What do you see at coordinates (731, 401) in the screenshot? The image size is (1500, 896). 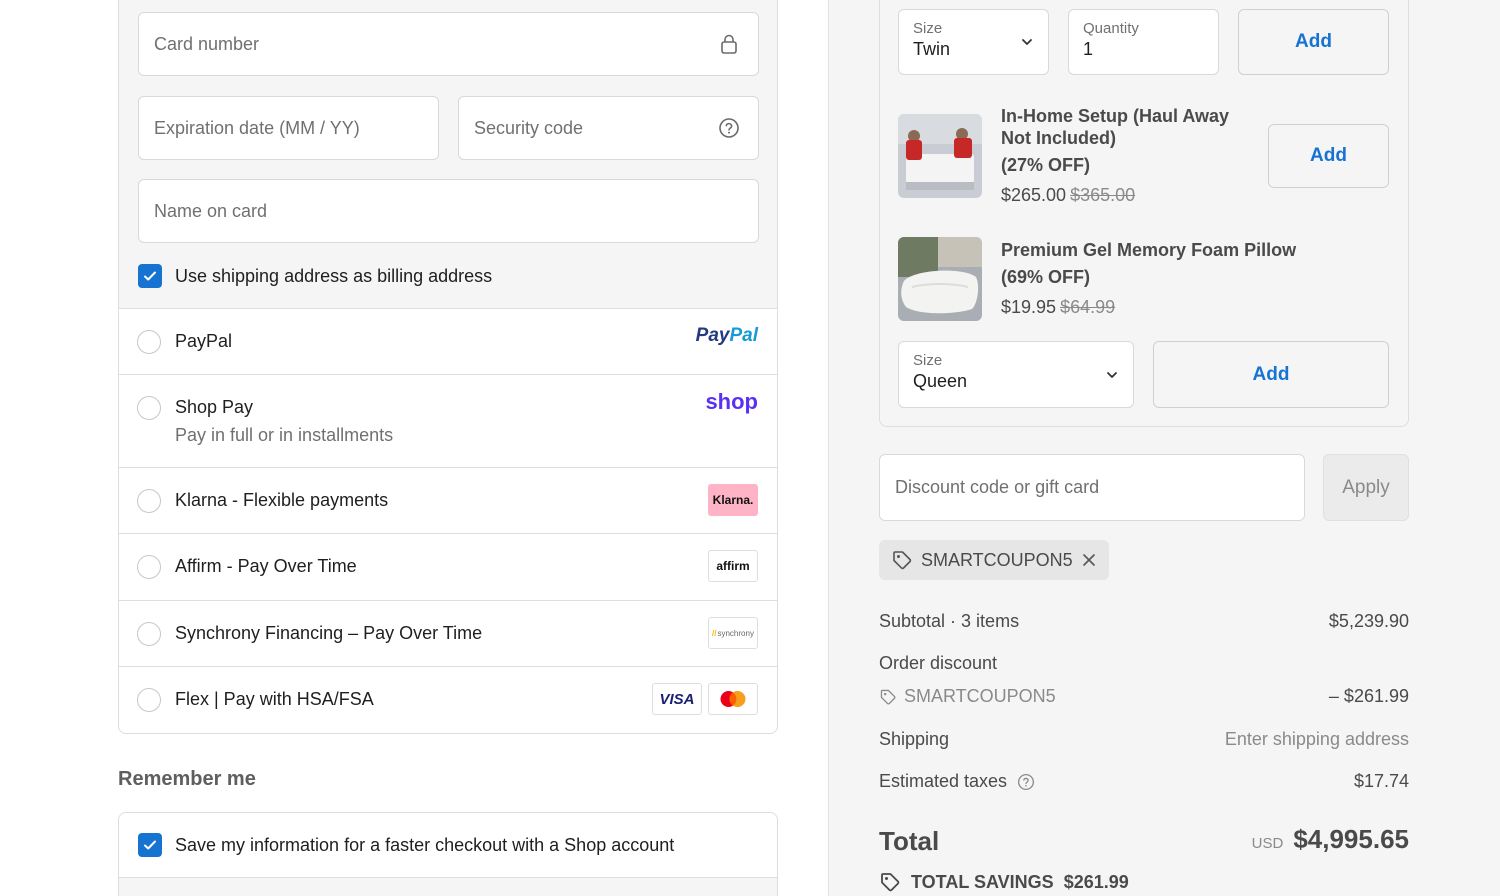 I see `shop-pay-logo: shop` at bounding box center [731, 401].